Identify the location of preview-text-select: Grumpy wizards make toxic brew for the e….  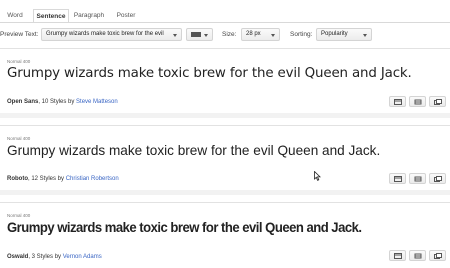
(111, 34).